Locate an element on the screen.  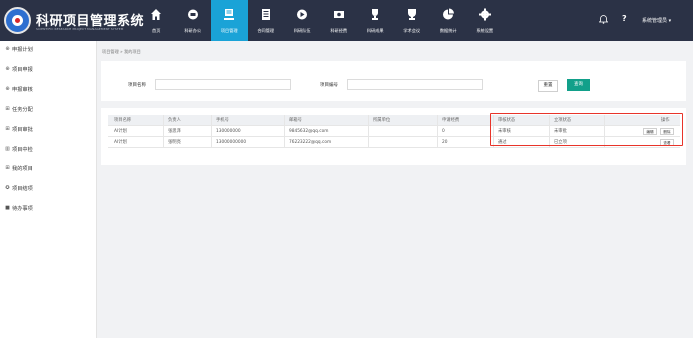
nav-conference: 学术会议 is located at coordinates (412, 20).